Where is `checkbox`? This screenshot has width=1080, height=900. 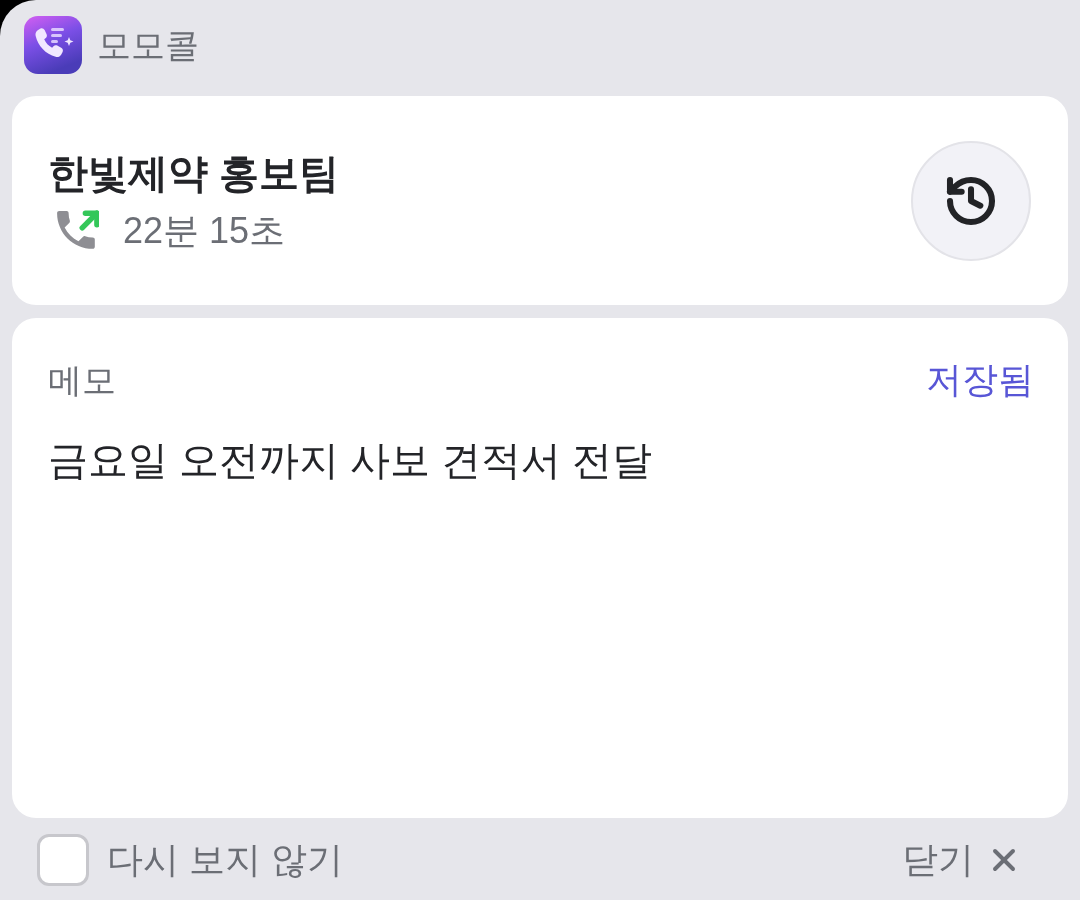
checkbox is located at coordinates (63, 860).